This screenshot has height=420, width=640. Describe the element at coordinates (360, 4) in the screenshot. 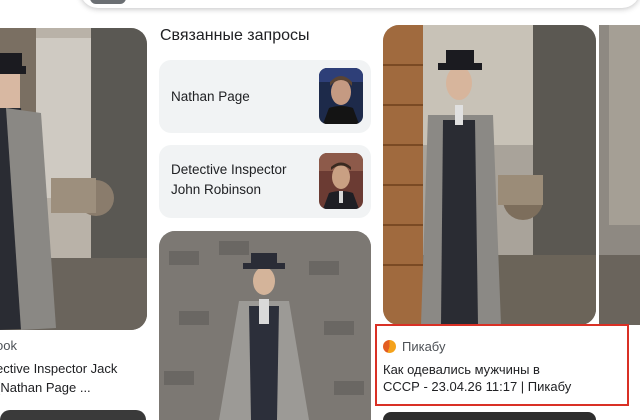

I see `search-bar` at that location.